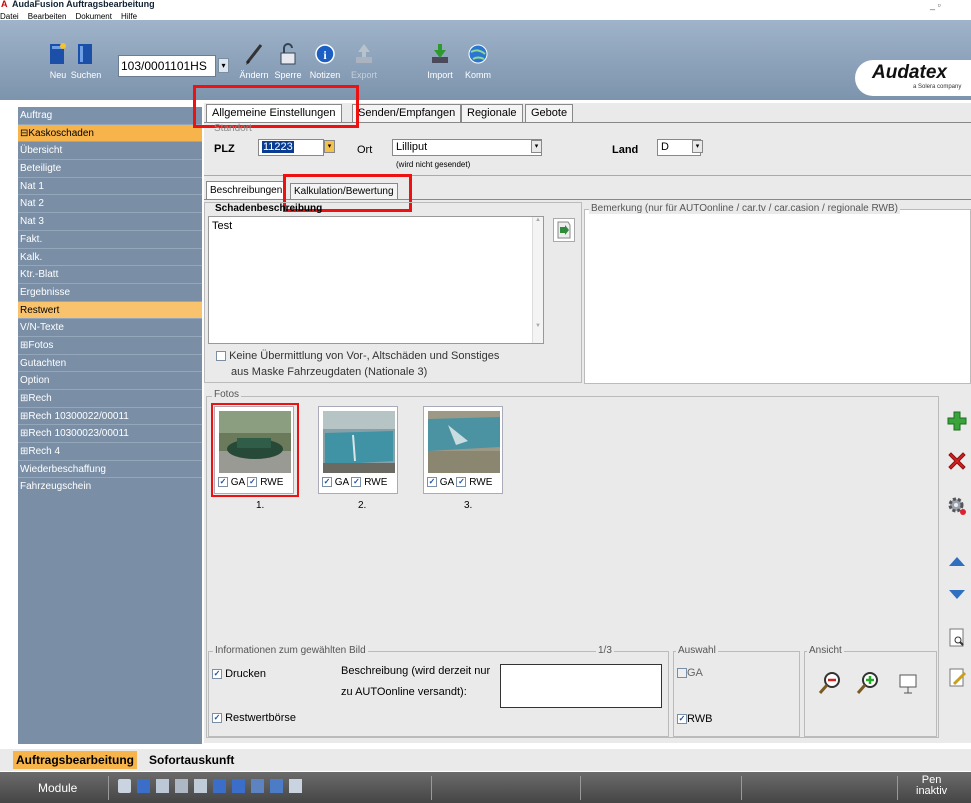  Describe the element at coordinates (75, 760) in the screenshot. I see `tab-auftragsbearbeitung: Auftragsbearbeitung` at that location.